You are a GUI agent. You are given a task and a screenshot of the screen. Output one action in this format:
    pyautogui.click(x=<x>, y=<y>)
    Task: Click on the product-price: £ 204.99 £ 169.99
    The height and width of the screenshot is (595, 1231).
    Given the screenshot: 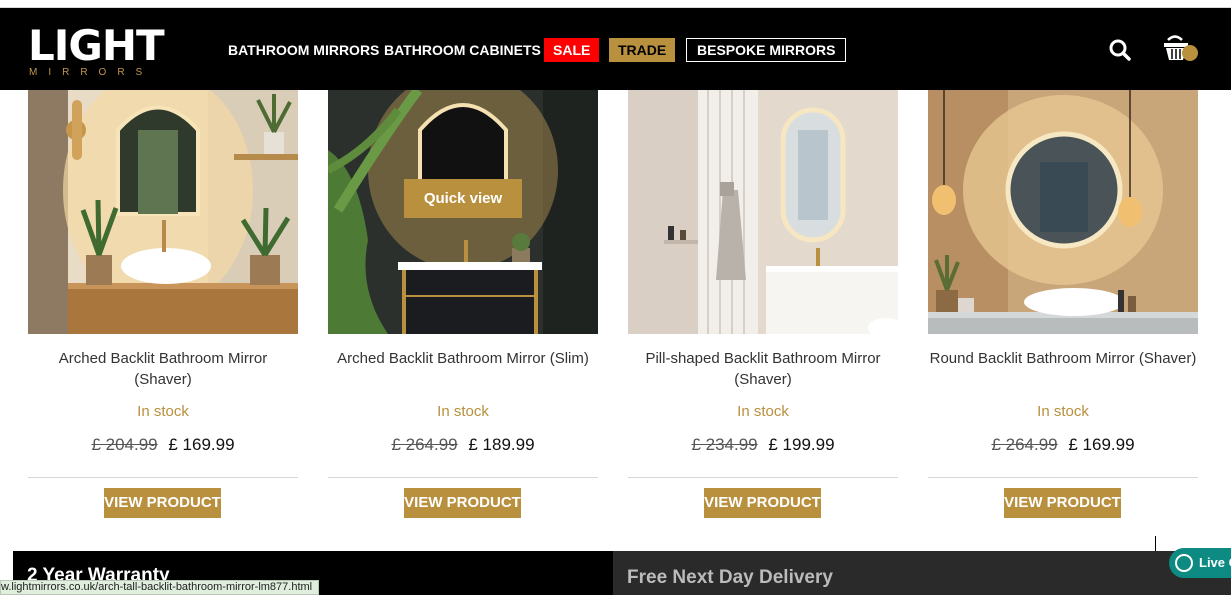 What is the action you would take?
    pyautogui.click(x=163, y=445)
    